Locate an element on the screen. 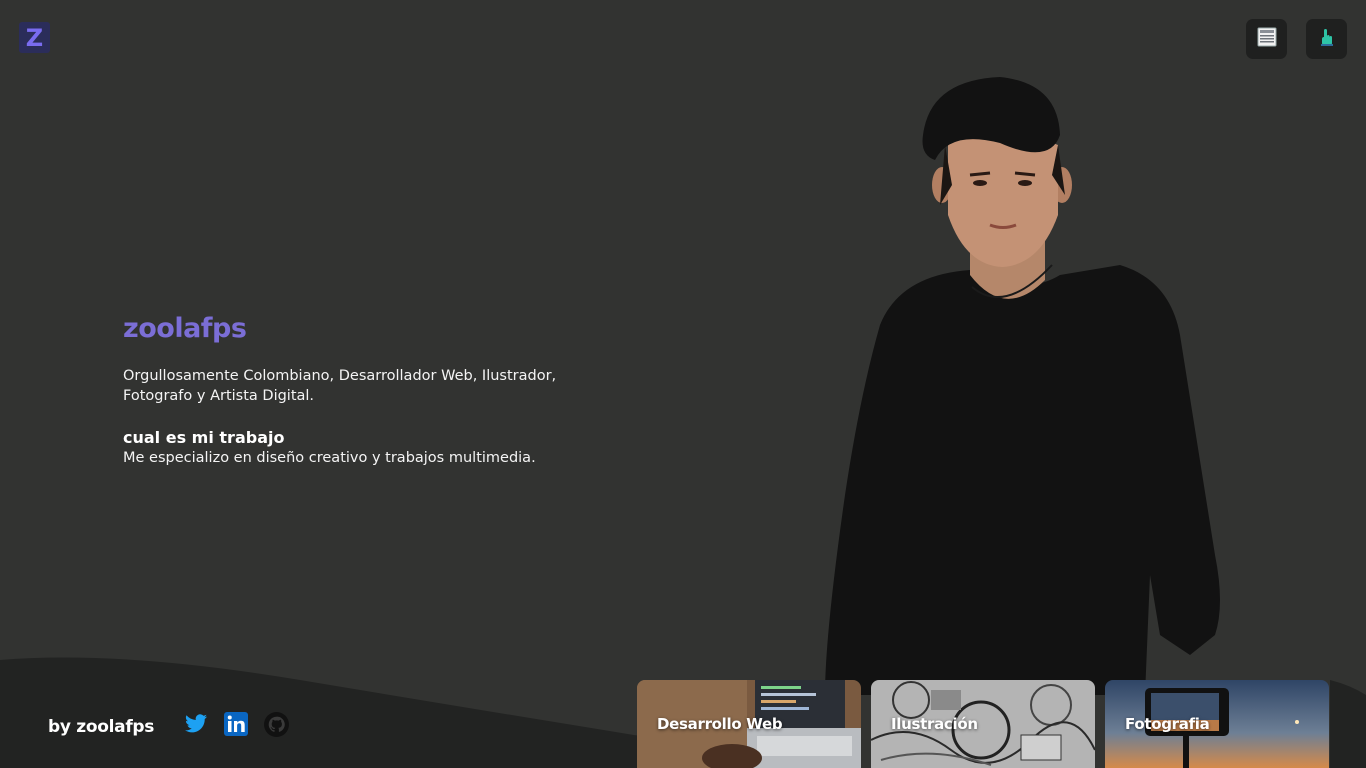  pointer-hand-icon is located at coordinates (1327, 39).